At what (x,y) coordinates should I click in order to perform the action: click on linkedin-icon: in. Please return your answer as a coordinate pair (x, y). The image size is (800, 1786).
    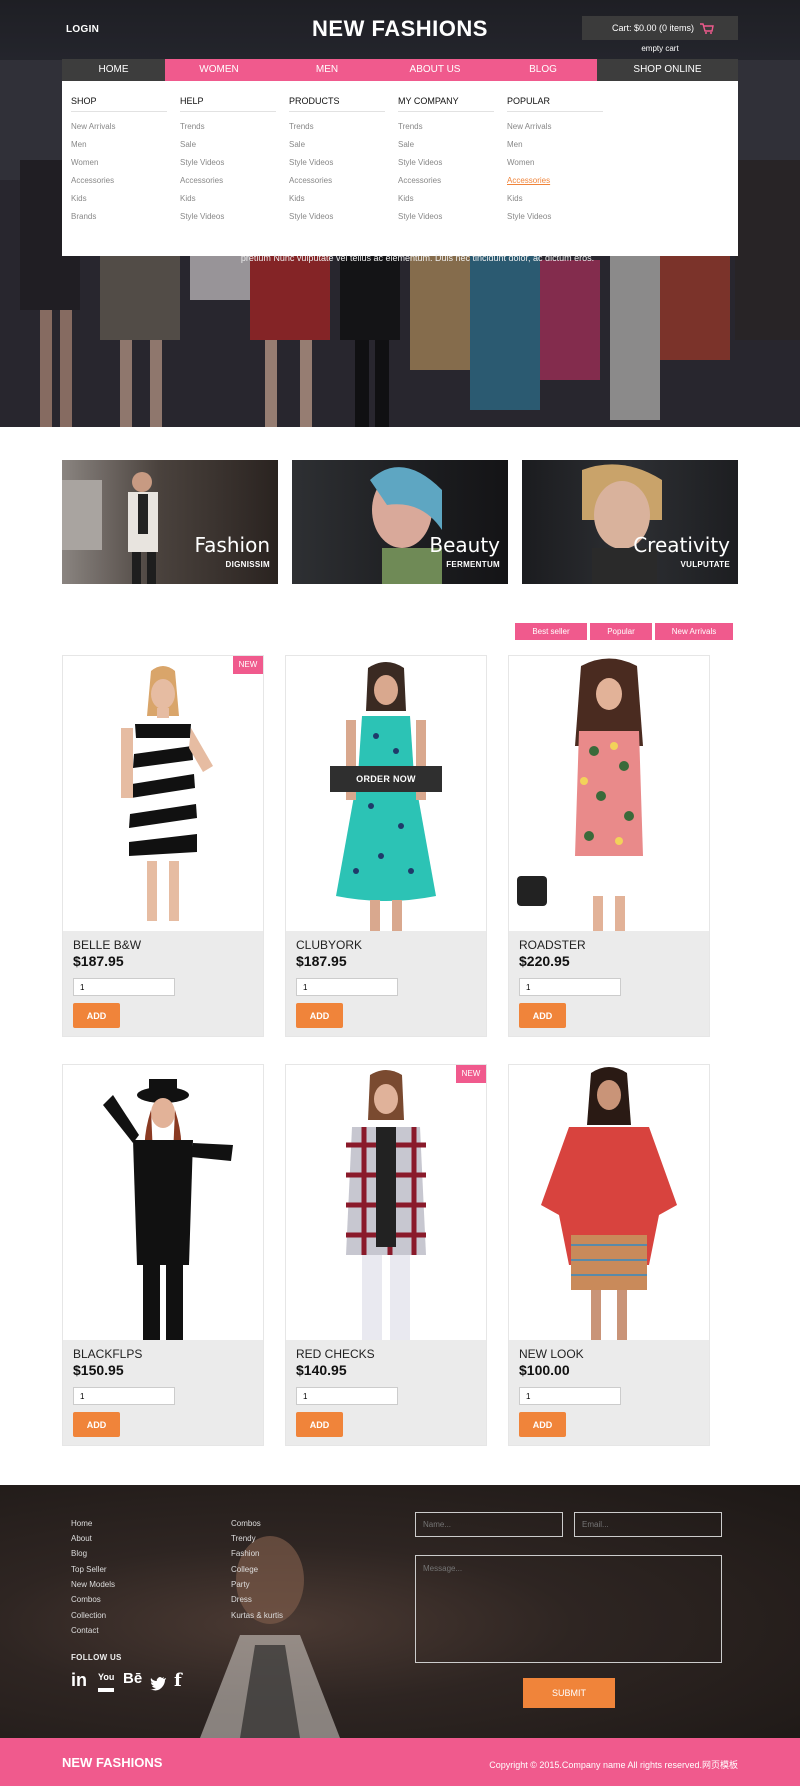
    Looking at the image, I should click on (79, 1680).